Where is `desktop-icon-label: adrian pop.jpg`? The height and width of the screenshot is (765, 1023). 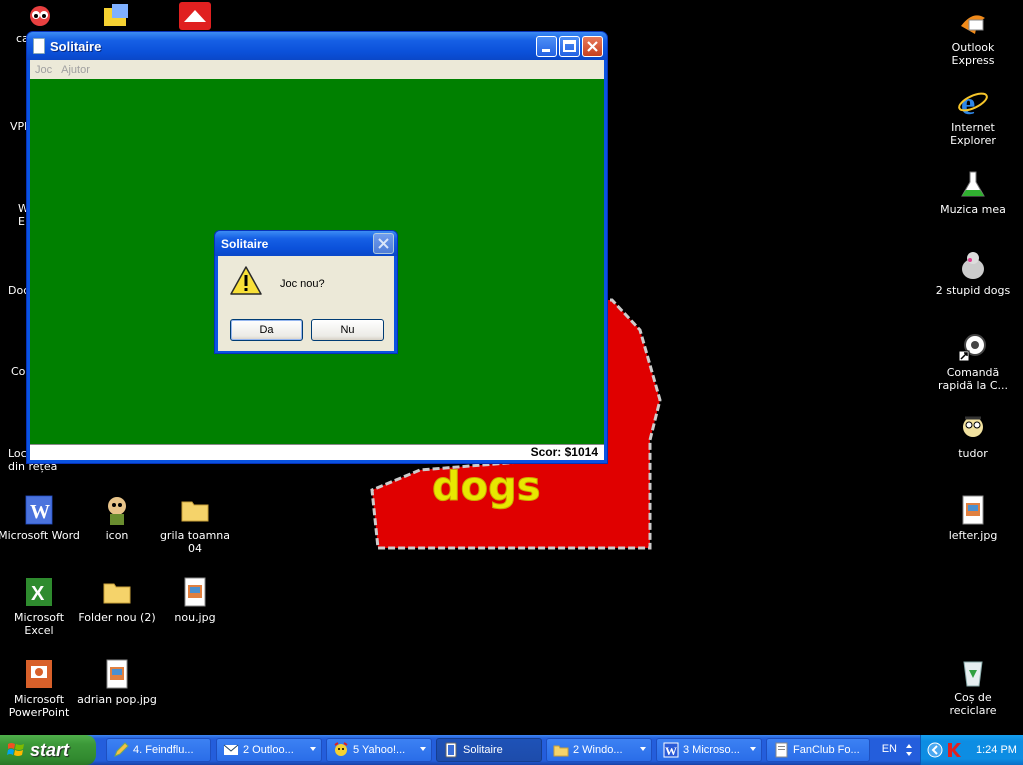
desktop-icon-label: adrian pop.jpg is located at coordinates (117, 699).